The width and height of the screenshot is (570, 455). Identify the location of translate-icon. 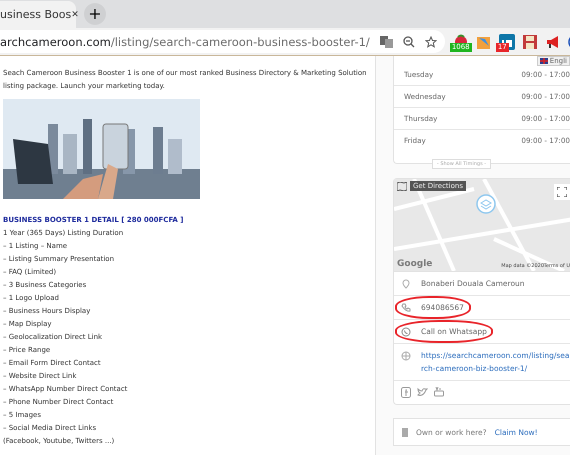
(386, 42).